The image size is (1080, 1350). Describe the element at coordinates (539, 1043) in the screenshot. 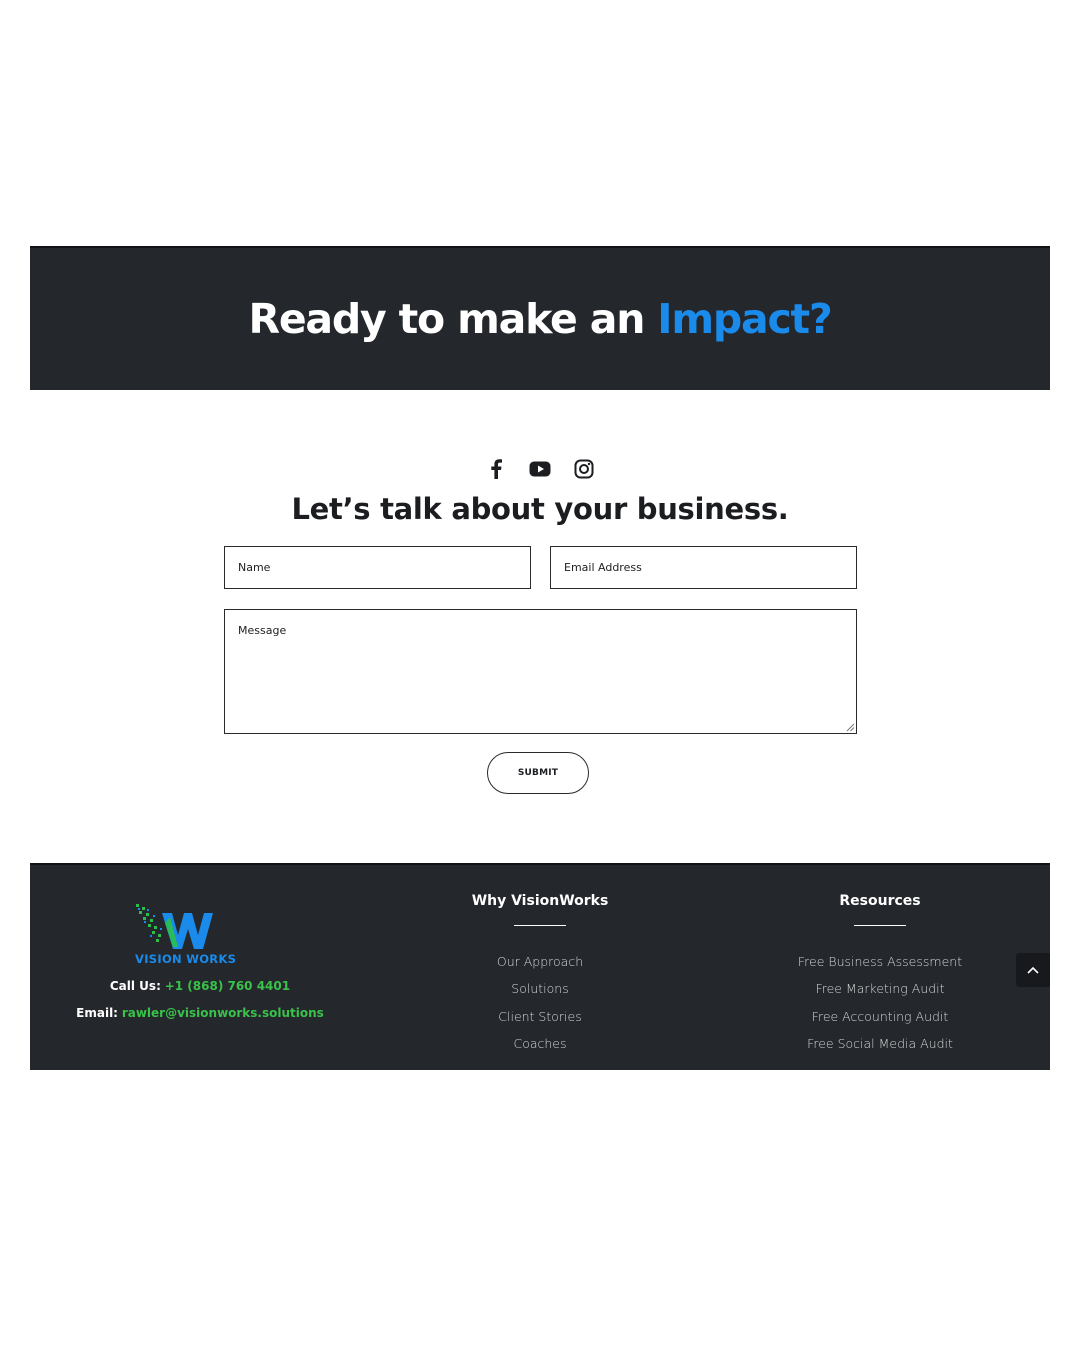

I see `link-coaches: Coaches` at that location.